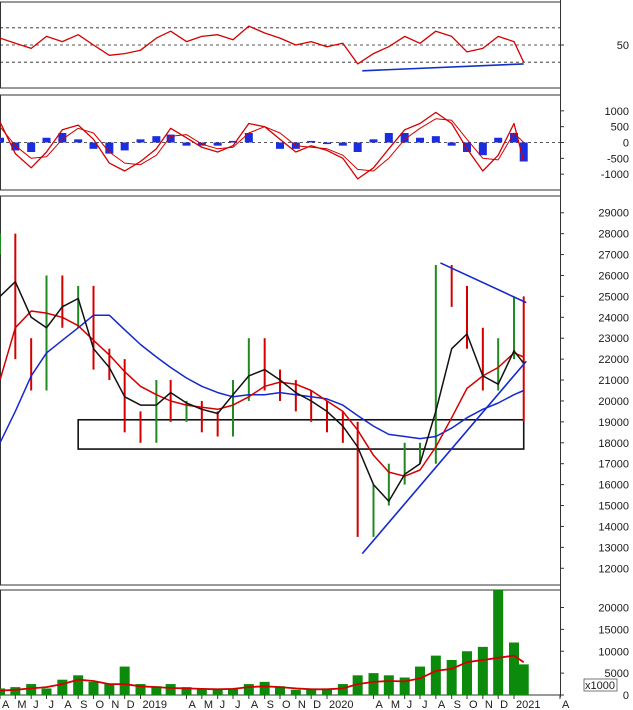 The image size is (633, 710). I want to click on y-tick-label: 17000, so click(613, 465).